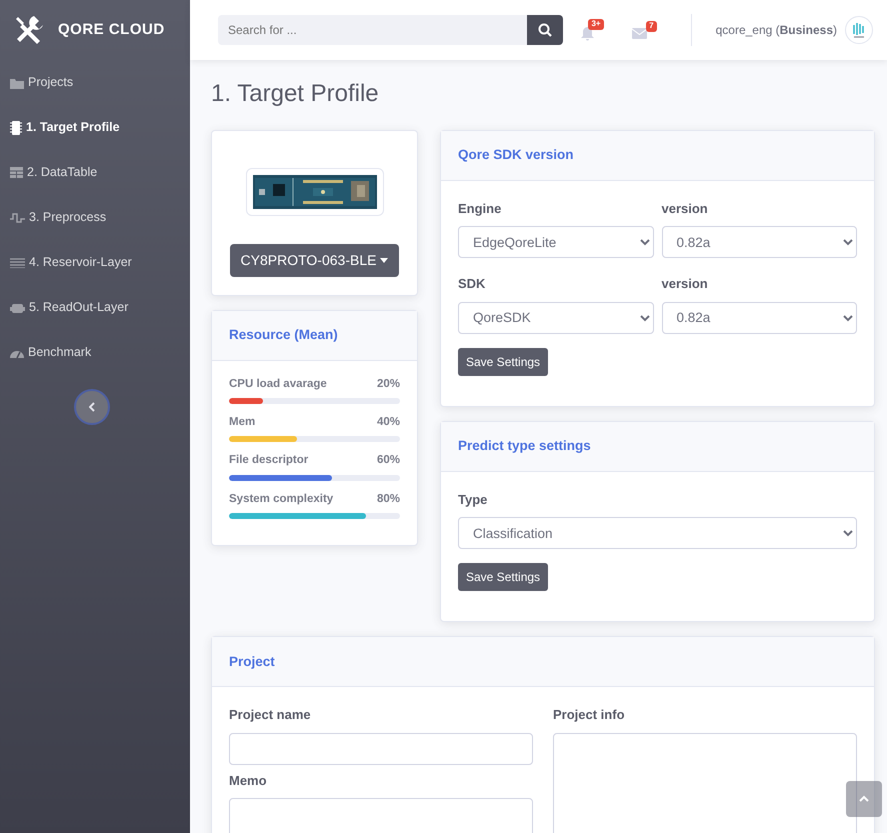 Image resolution: width=887 pixels, height=833 pixels. What do you see at coordinates (524, 446) in the screenshot?
I see `card-title: Predict type settings` at bounding box center [524, 446].